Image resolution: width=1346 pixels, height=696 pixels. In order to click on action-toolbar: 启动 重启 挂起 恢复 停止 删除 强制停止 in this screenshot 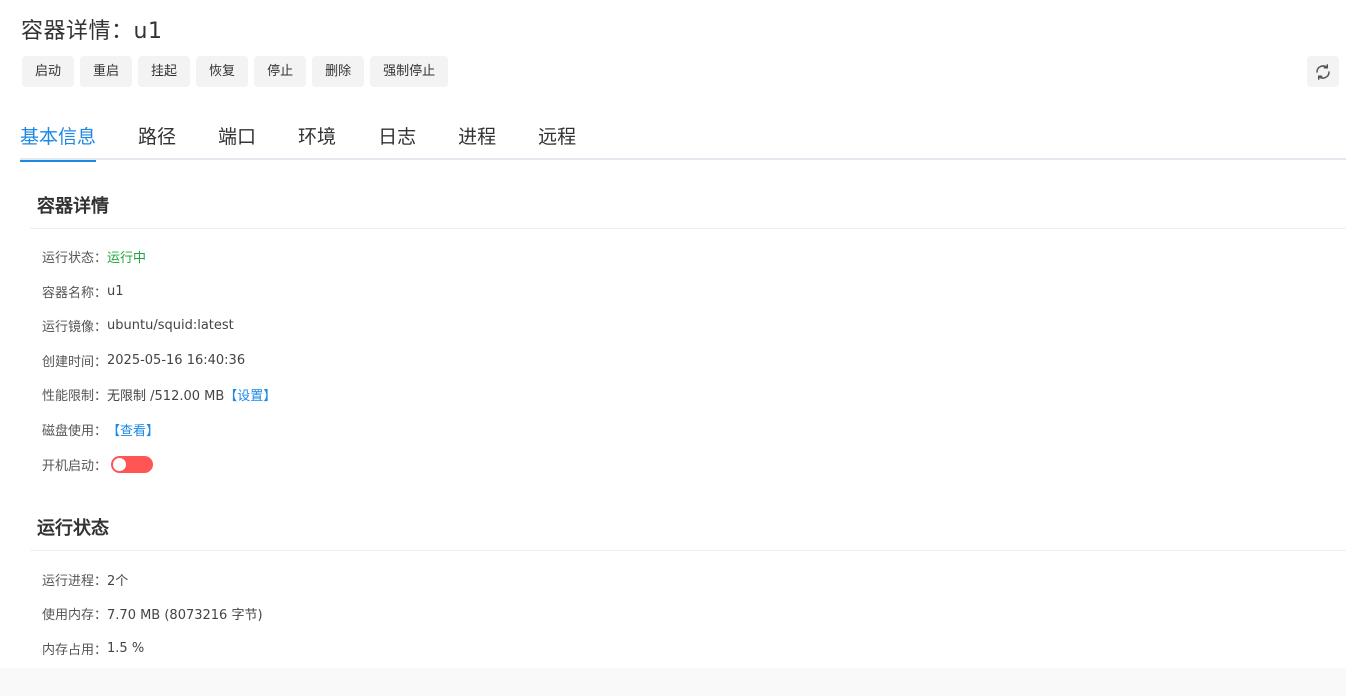, I will do `click(238, 71)`.